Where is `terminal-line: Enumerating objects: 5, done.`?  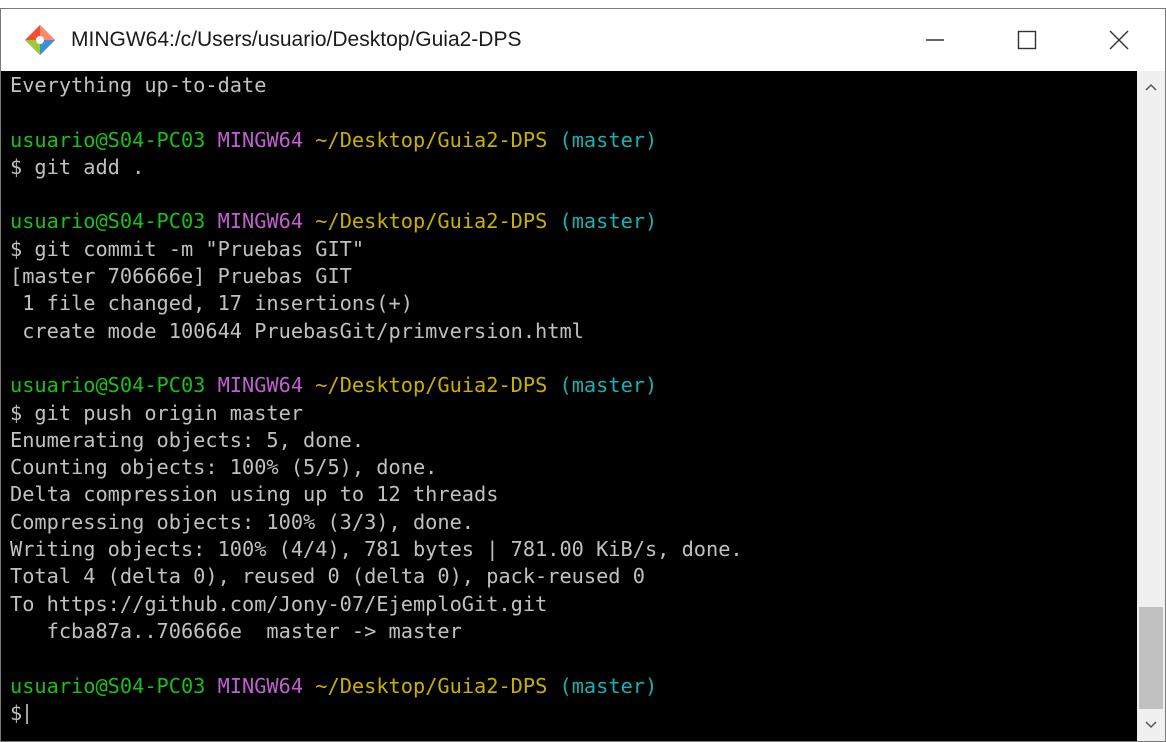 terminal-line: Enumerating objects: 5, done. is located at coordinates (187, 439).